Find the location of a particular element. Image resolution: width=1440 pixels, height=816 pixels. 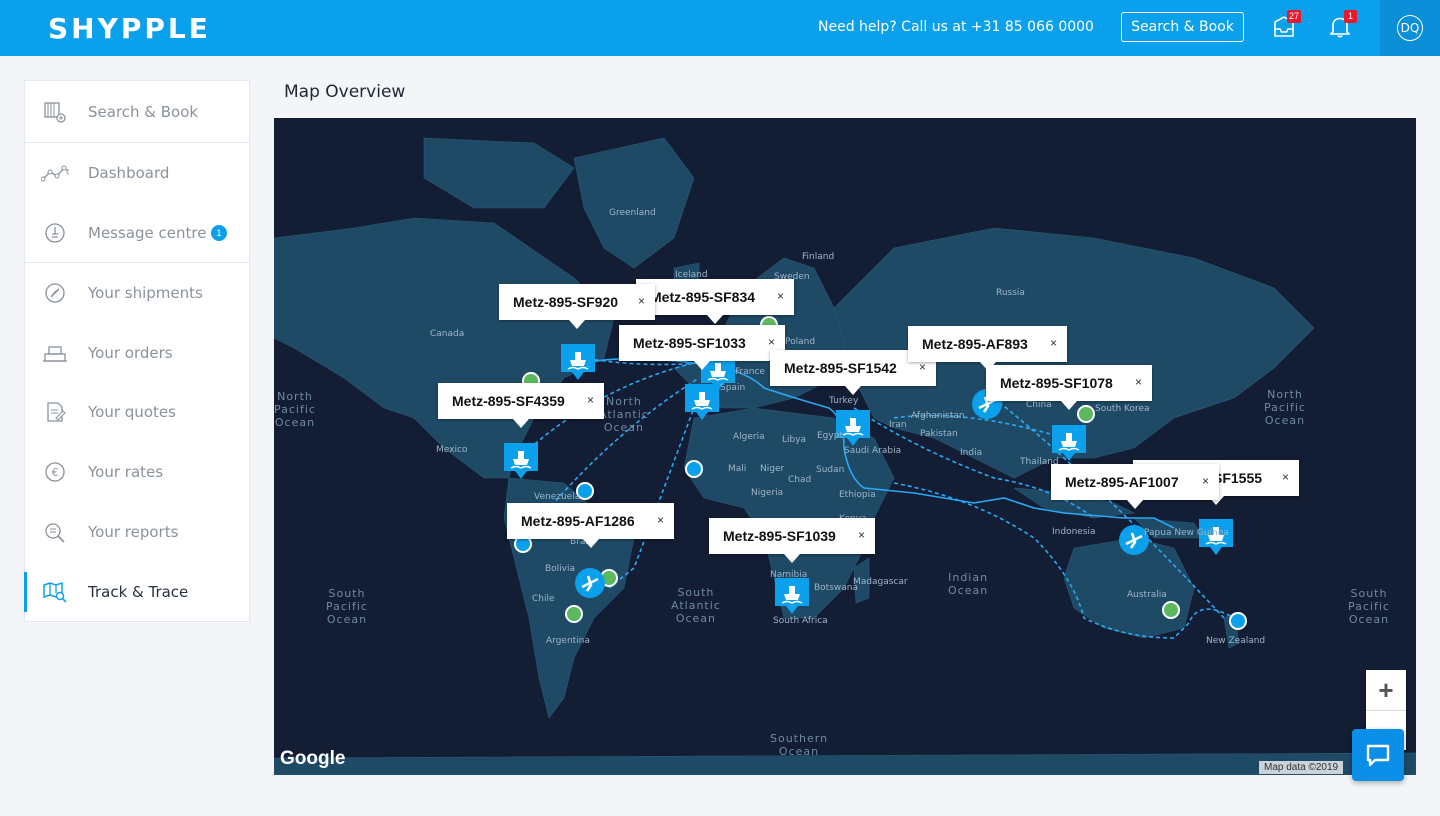

sidebar-item-message-centre: Message centre 1 is located at coordinates (137, 233).